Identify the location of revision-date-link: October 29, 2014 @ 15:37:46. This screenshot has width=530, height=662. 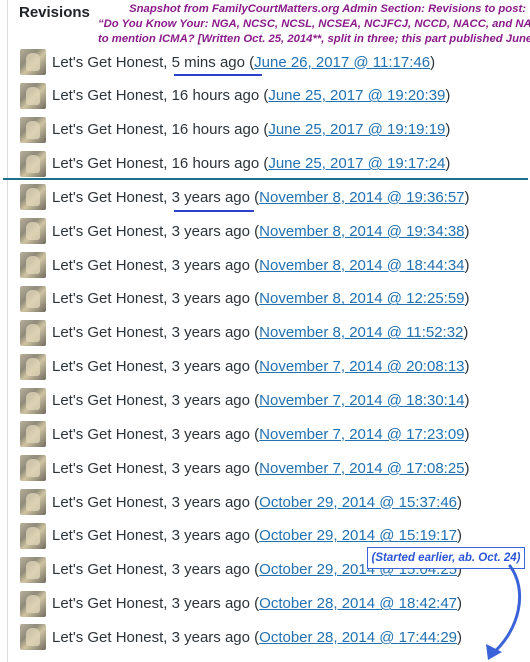
(358, 502).